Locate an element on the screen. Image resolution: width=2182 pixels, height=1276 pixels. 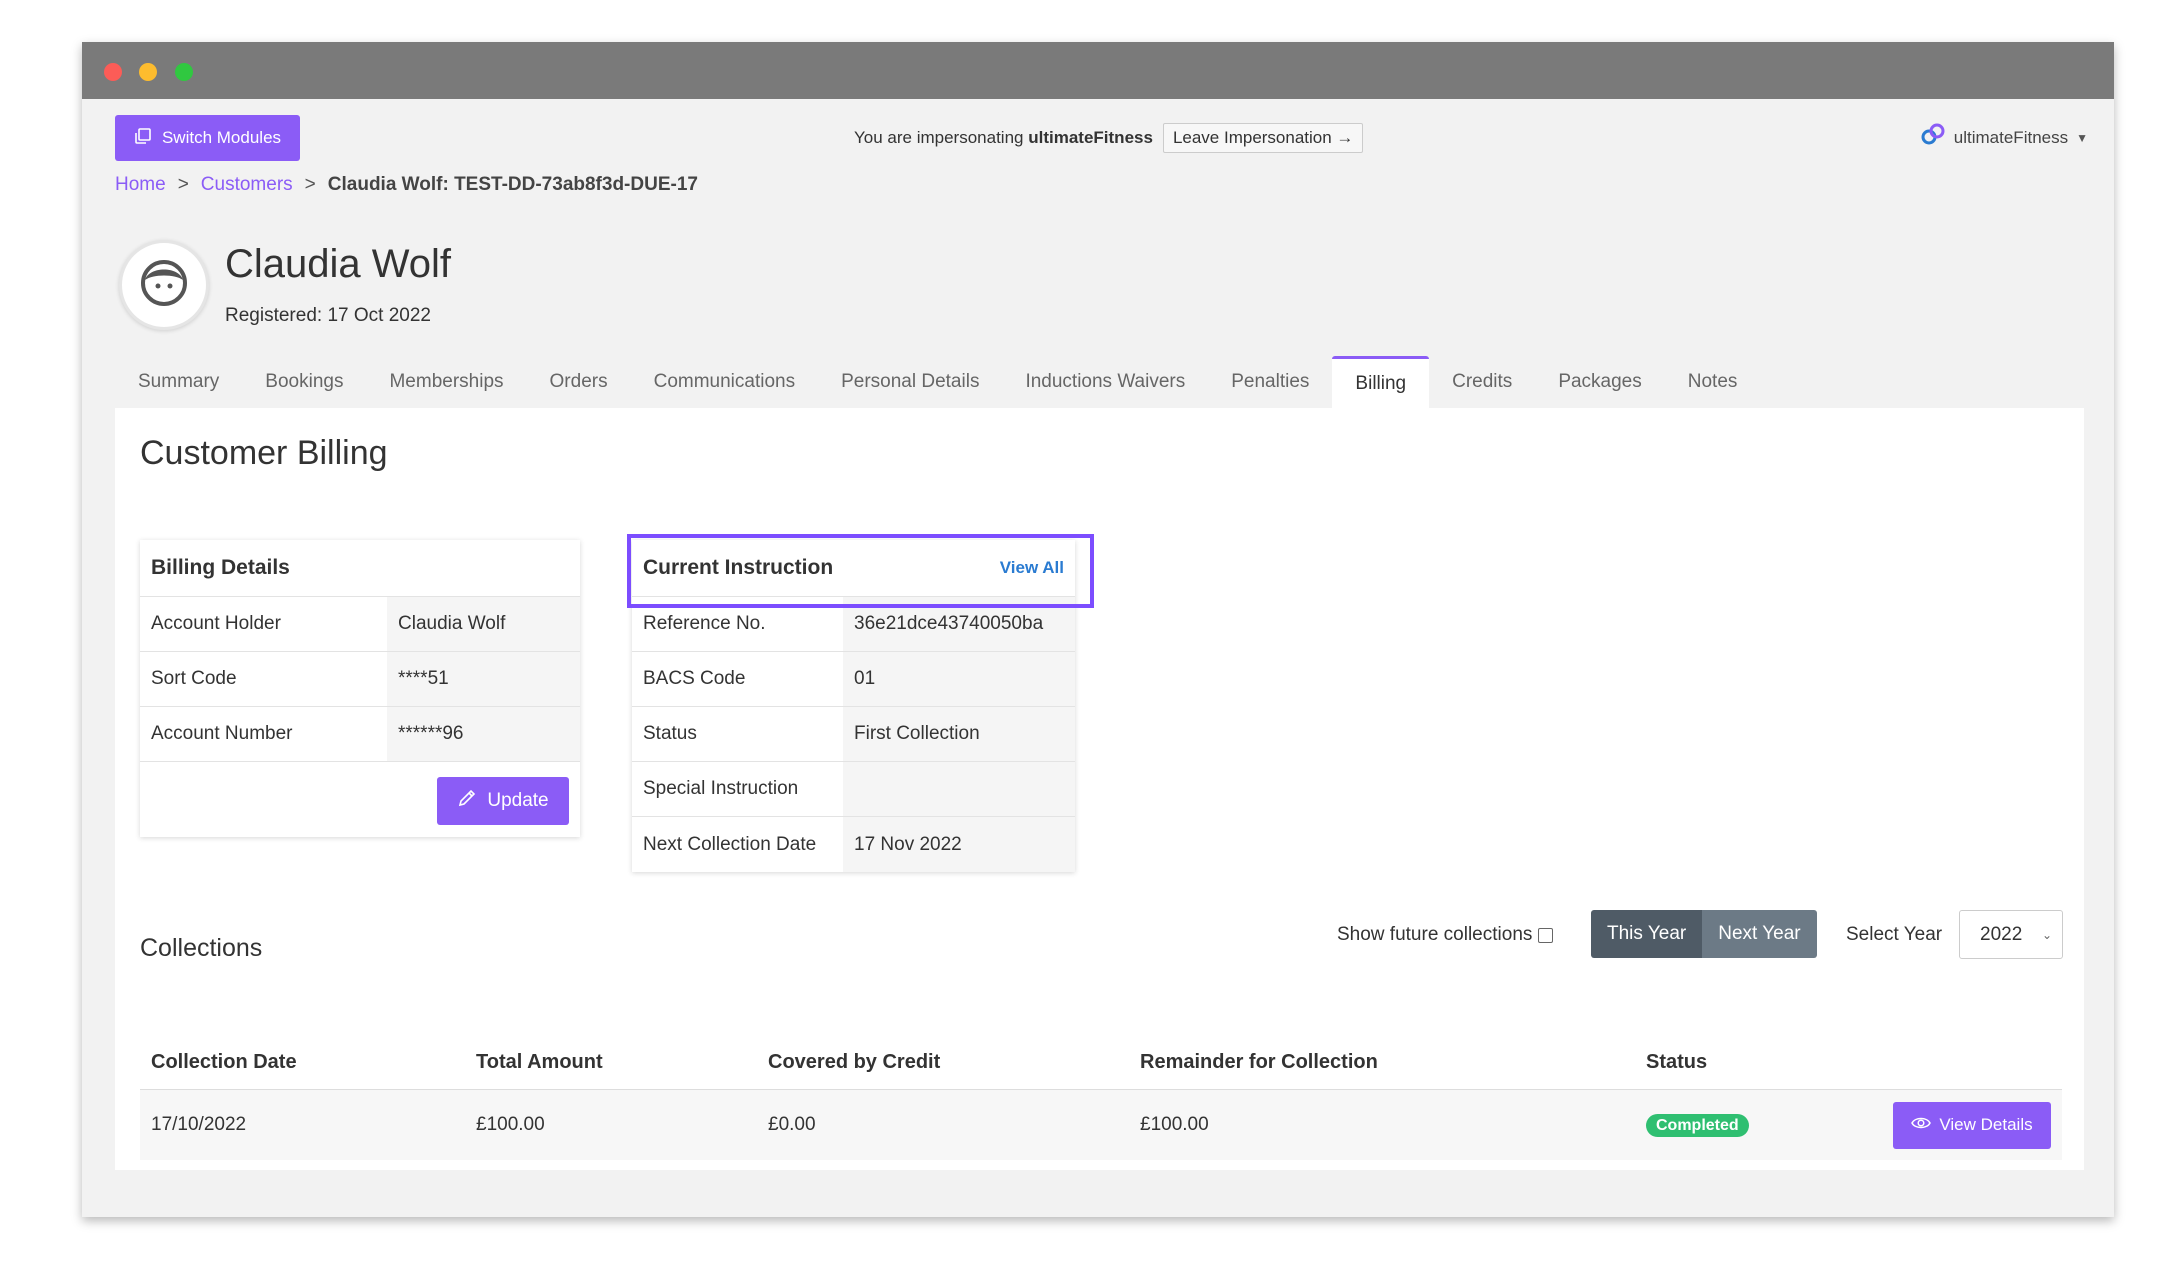
show-future-label: Show future collections is located at coordinates (1435, 934).